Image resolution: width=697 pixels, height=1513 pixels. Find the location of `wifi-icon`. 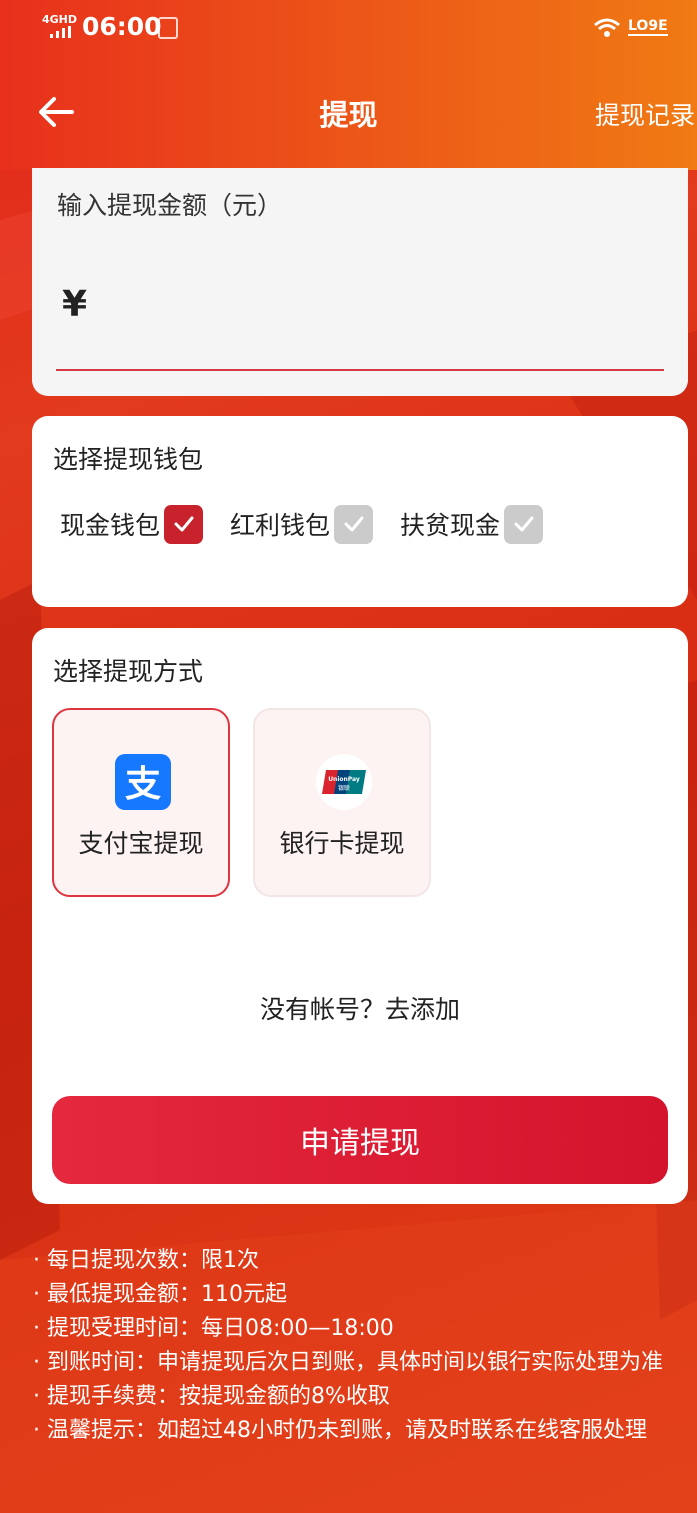

wifi-icon is located at coordinates (607, 27).